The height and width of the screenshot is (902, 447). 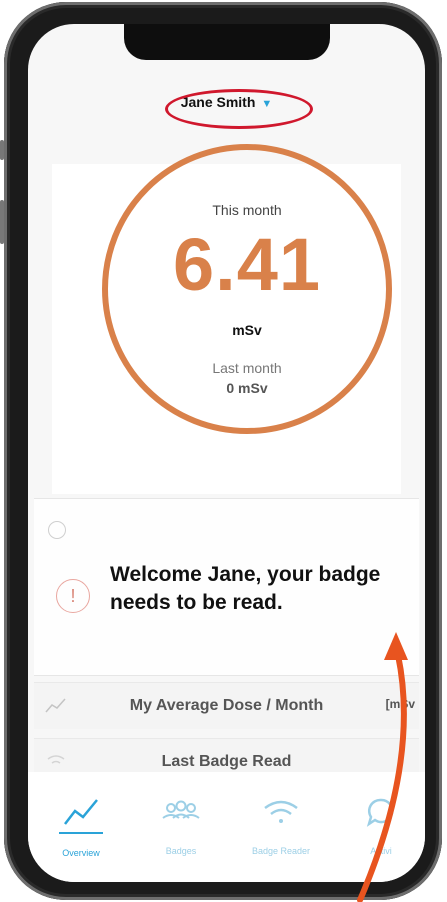 I want to click on annotation-circle, so click(x=239, y=109).